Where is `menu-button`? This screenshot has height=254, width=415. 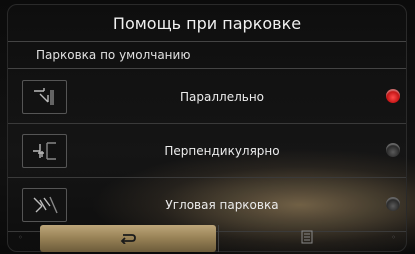
menu-button is located at coordinates (306, 238).